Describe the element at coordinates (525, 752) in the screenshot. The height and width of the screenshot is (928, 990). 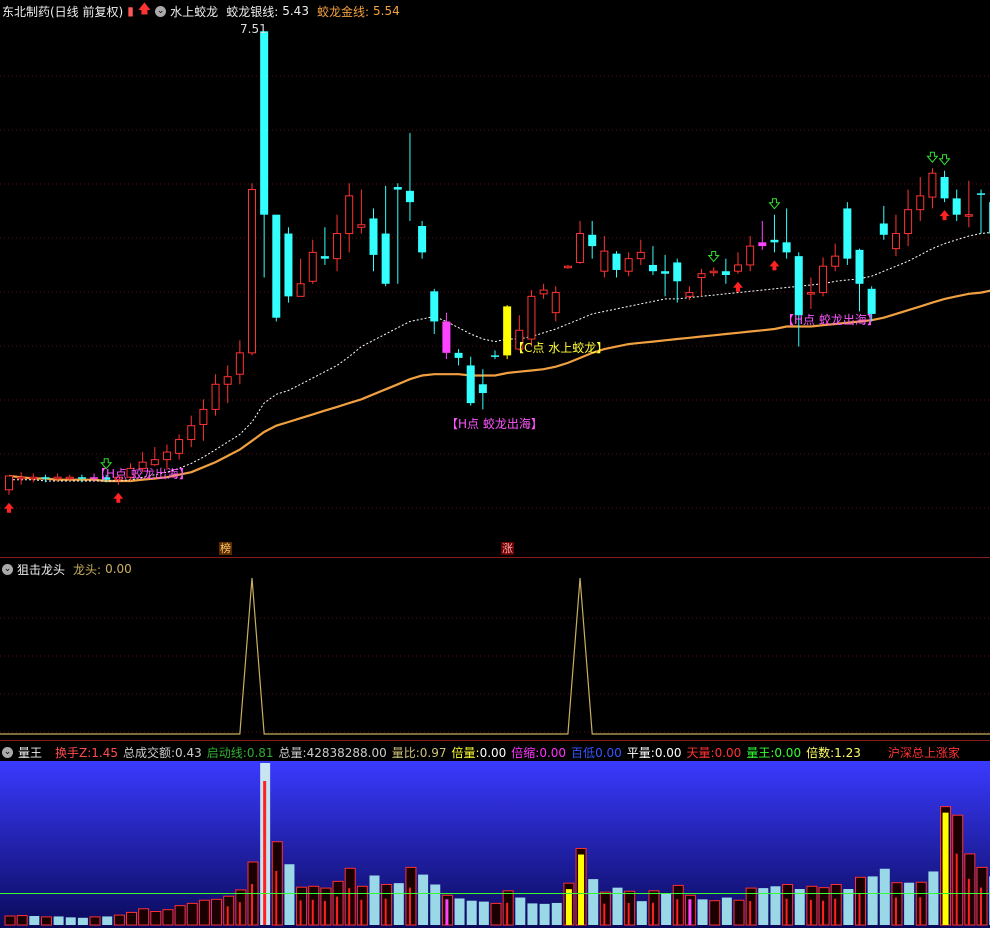
I see `volume-metric-label: 倍缩:` at that location.